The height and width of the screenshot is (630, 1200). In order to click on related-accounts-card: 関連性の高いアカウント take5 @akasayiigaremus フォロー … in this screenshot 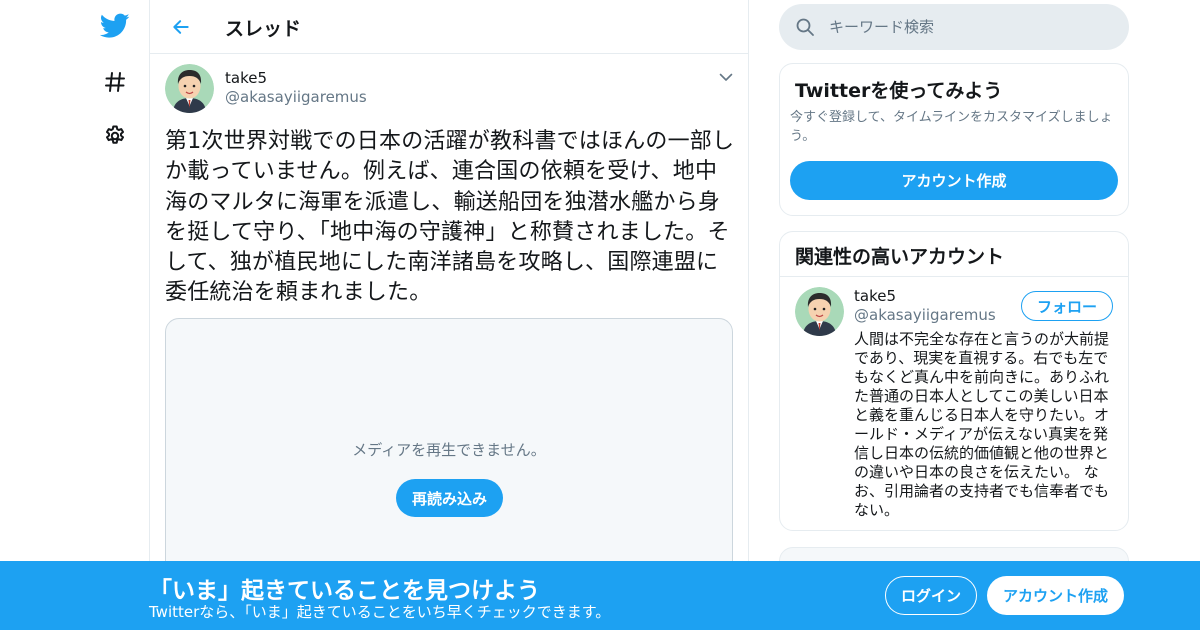, I will do `click(954, 381)`.